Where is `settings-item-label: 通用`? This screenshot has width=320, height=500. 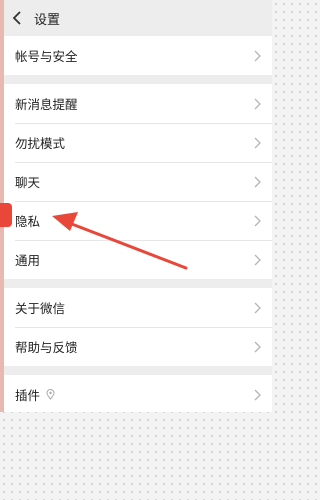 settings-item-label: 通用 is located at coordinates (28, 260).